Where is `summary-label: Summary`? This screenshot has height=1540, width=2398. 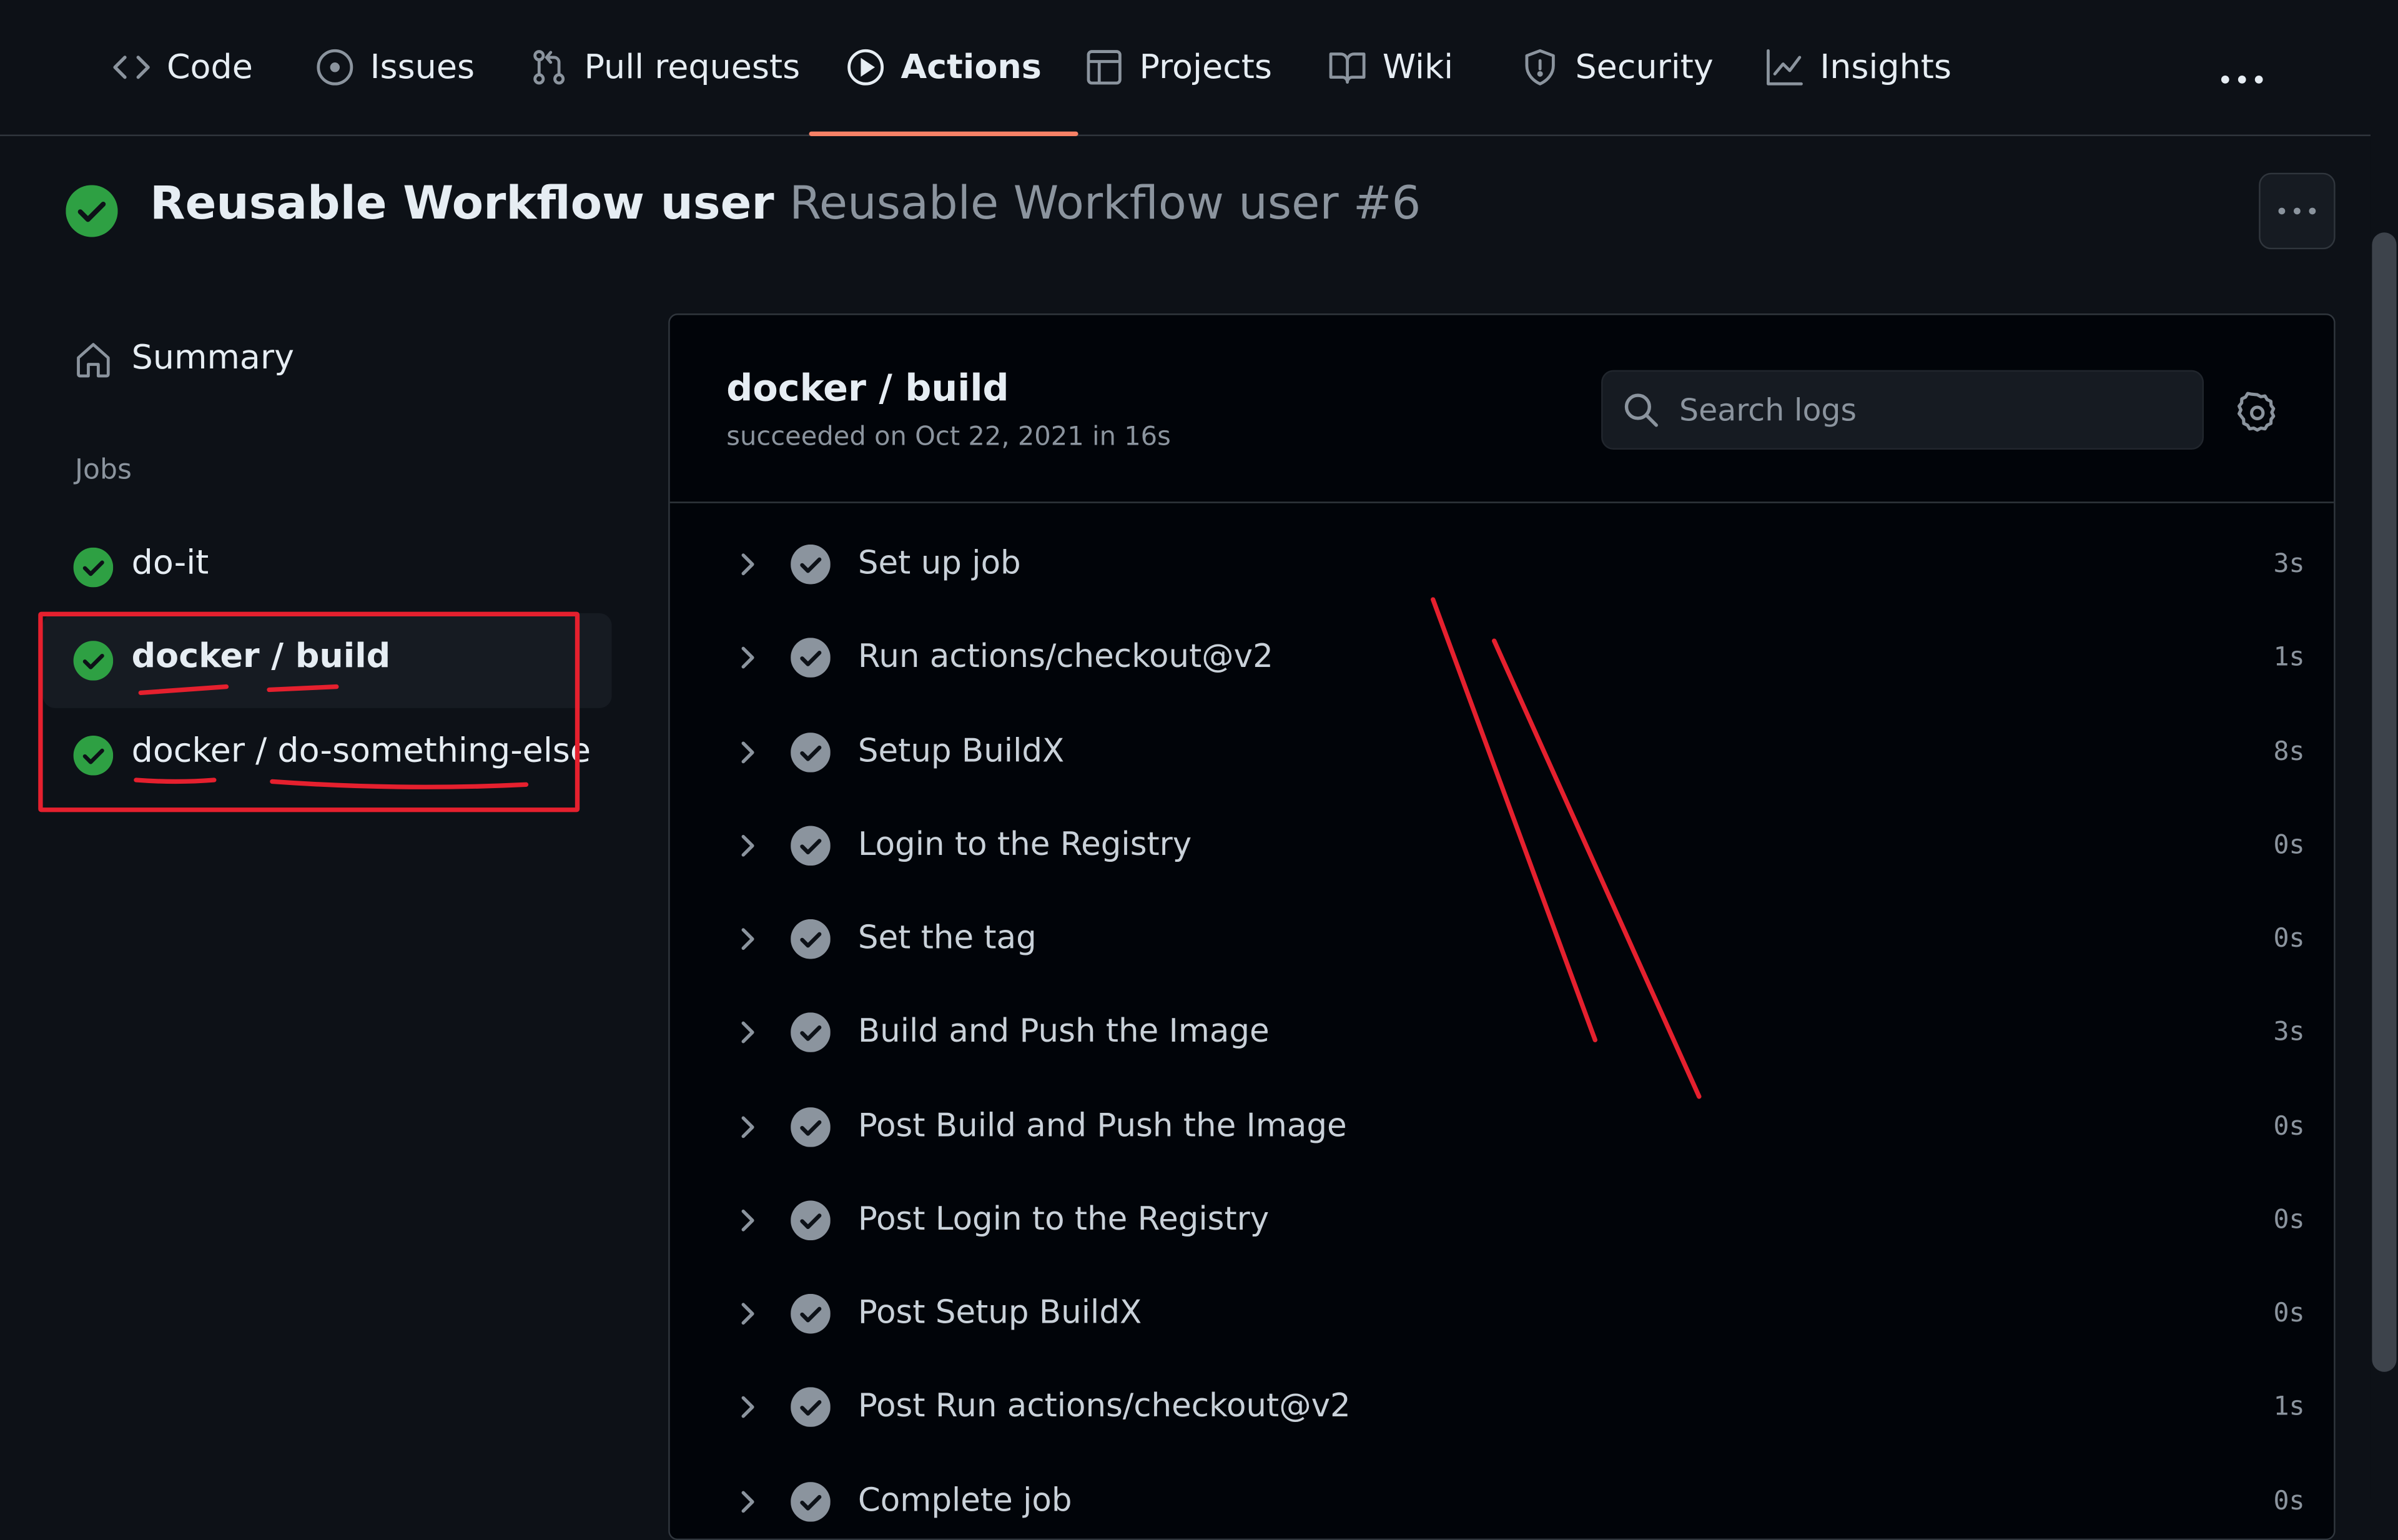 summary-label: Summary is located at coordinates (213, 358).